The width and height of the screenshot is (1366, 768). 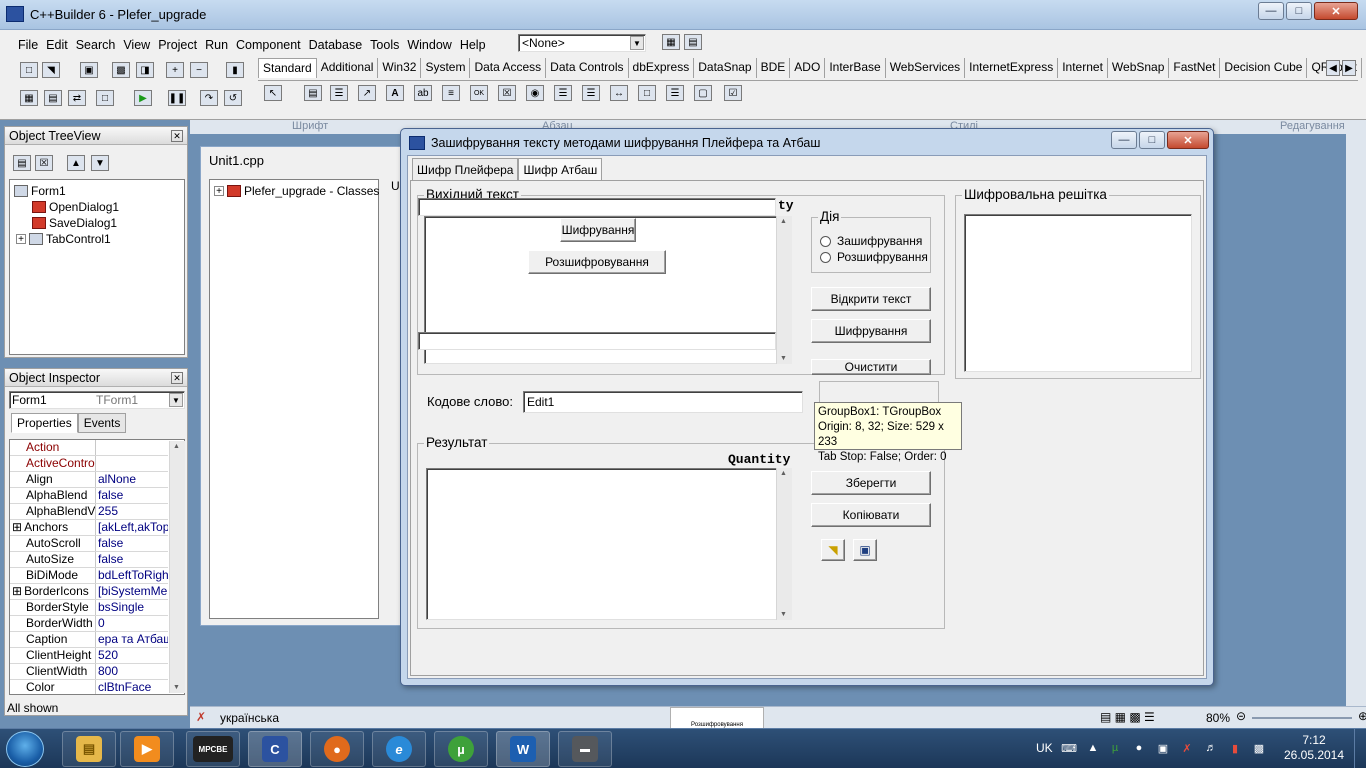 What do you see at coordinates (855, 68) in the screenshot?
I see `palette-tab-interbase: InterBase` at bounding box center [855, 68].